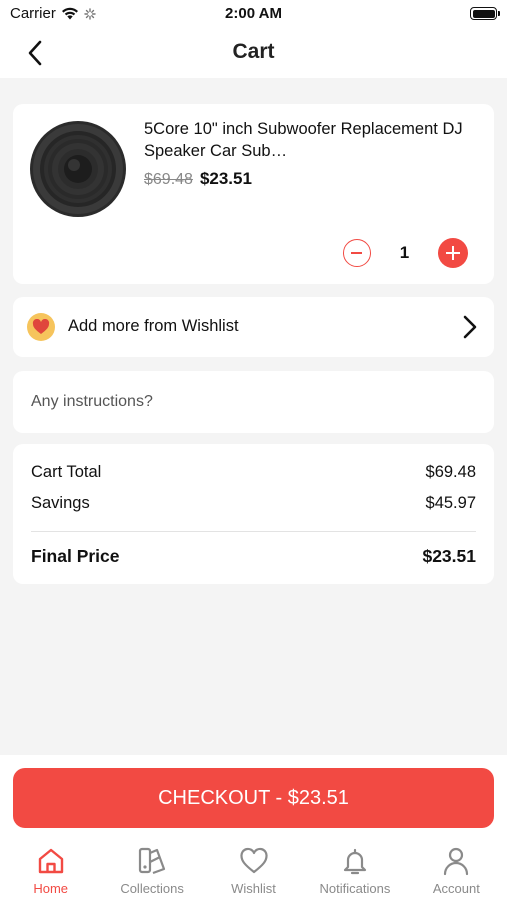 This screenshot has height=900, width=507. I want to click on quantity-stepper: 1, so click(405, 253).